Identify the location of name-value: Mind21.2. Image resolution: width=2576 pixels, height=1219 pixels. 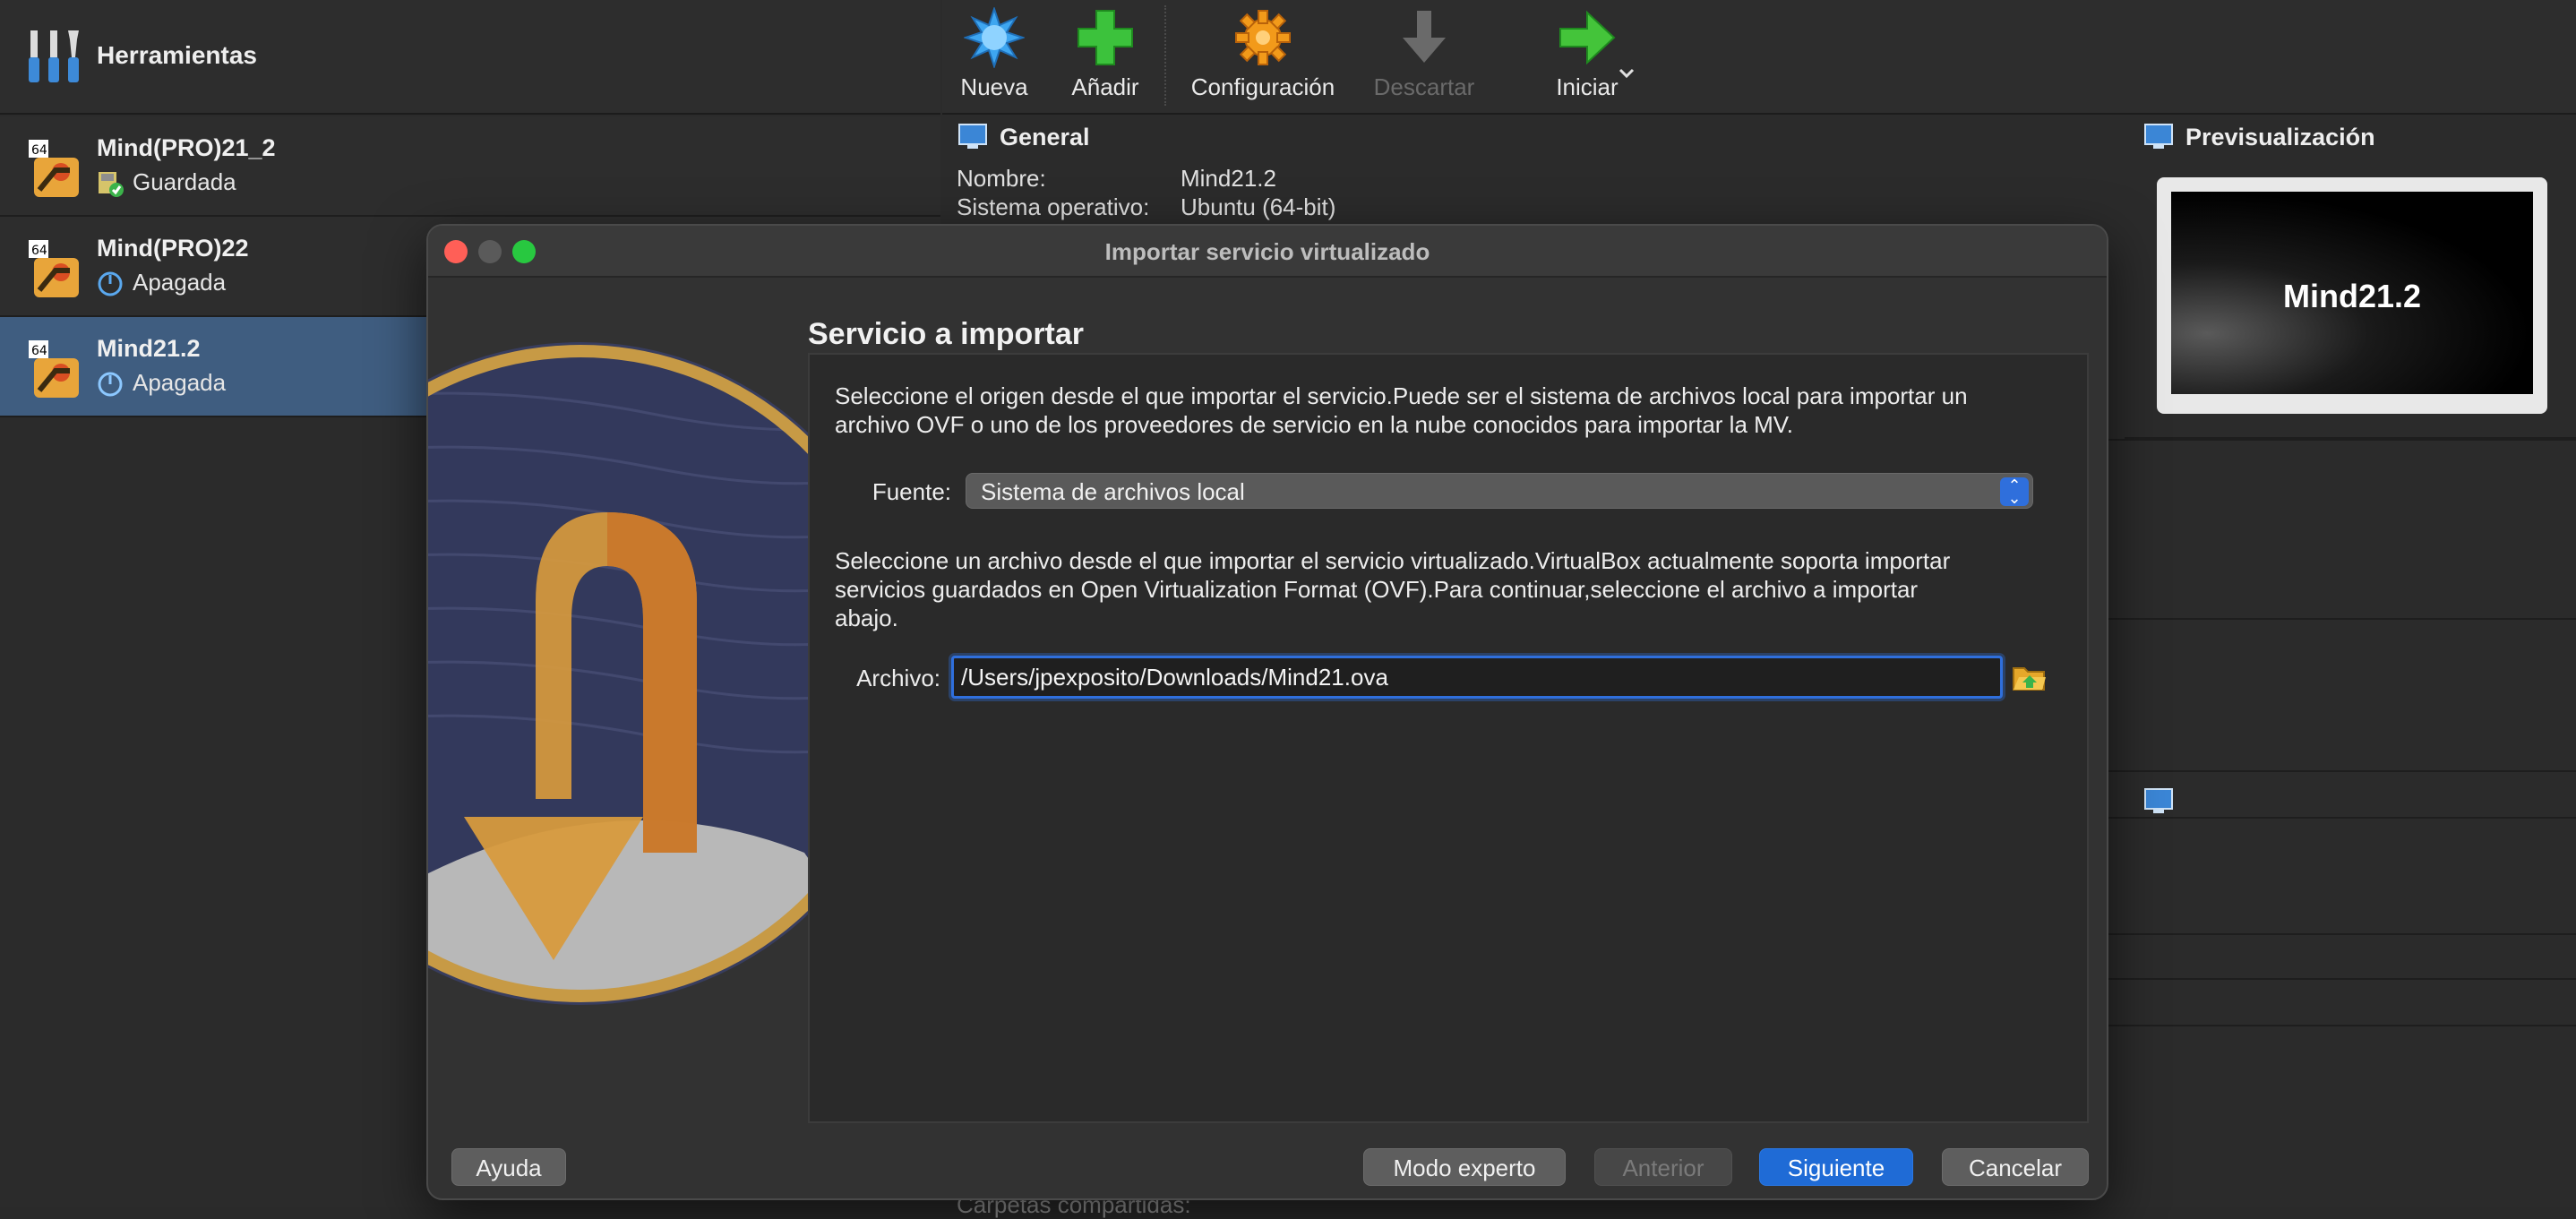
(1228, 179).